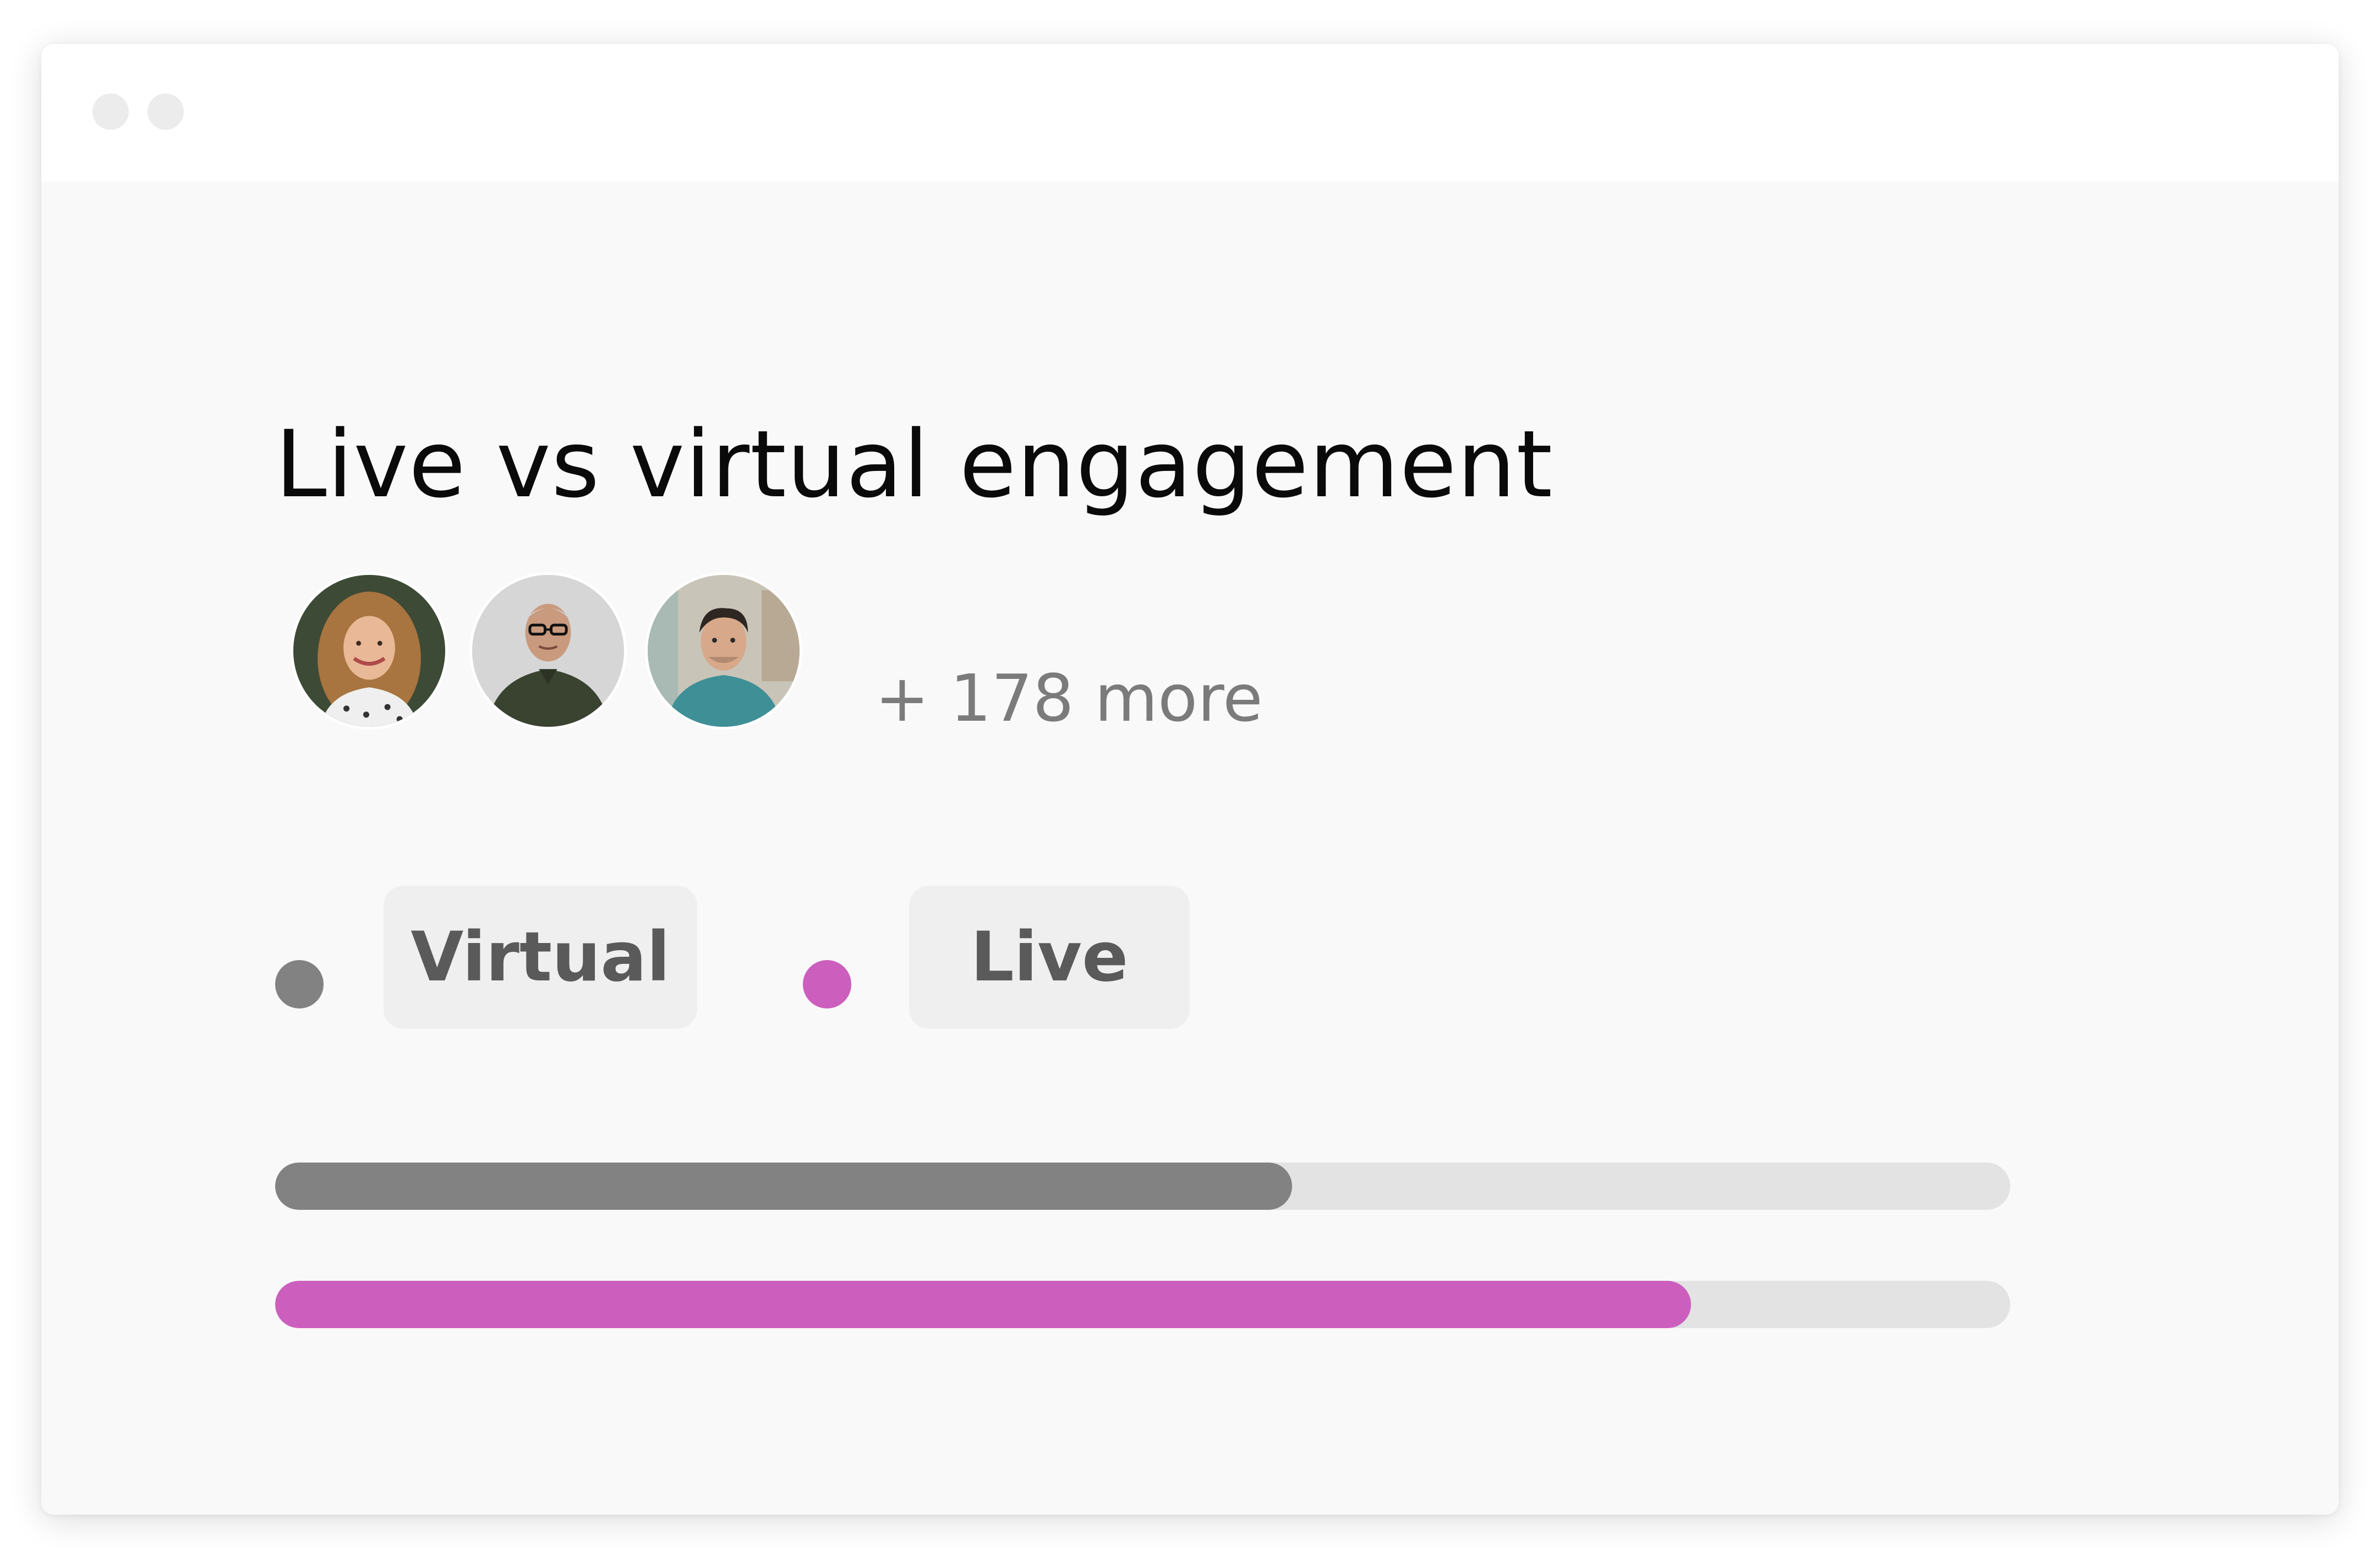 The height and width of the screenshot is (1557, 2380). Describe the element at coordinates (914, 464) in the screenshot. I see `page-title: Live vs virtual engagement` at that location.